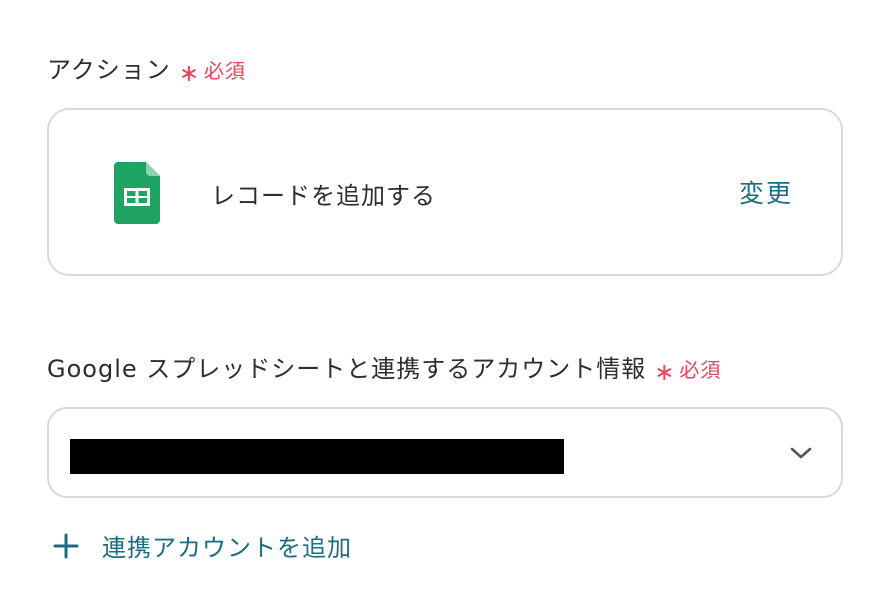 The width and height of the screenshot is (882, 598). Describe the element at coordinates (766, 192) in the screenshot. I see `change-action-link: 変更` at that location.